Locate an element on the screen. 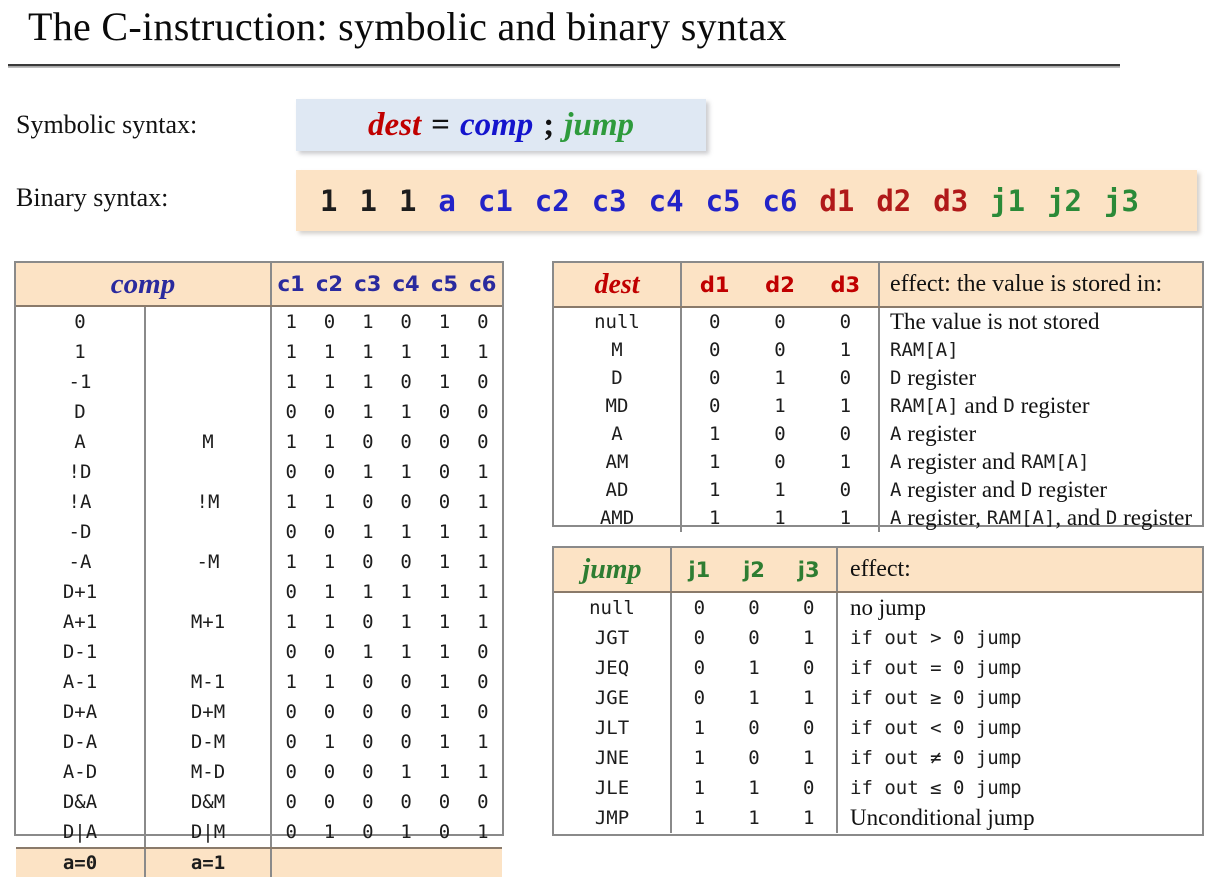  dest-effect-part: The value is not stored is located at coordinates (995, 321).